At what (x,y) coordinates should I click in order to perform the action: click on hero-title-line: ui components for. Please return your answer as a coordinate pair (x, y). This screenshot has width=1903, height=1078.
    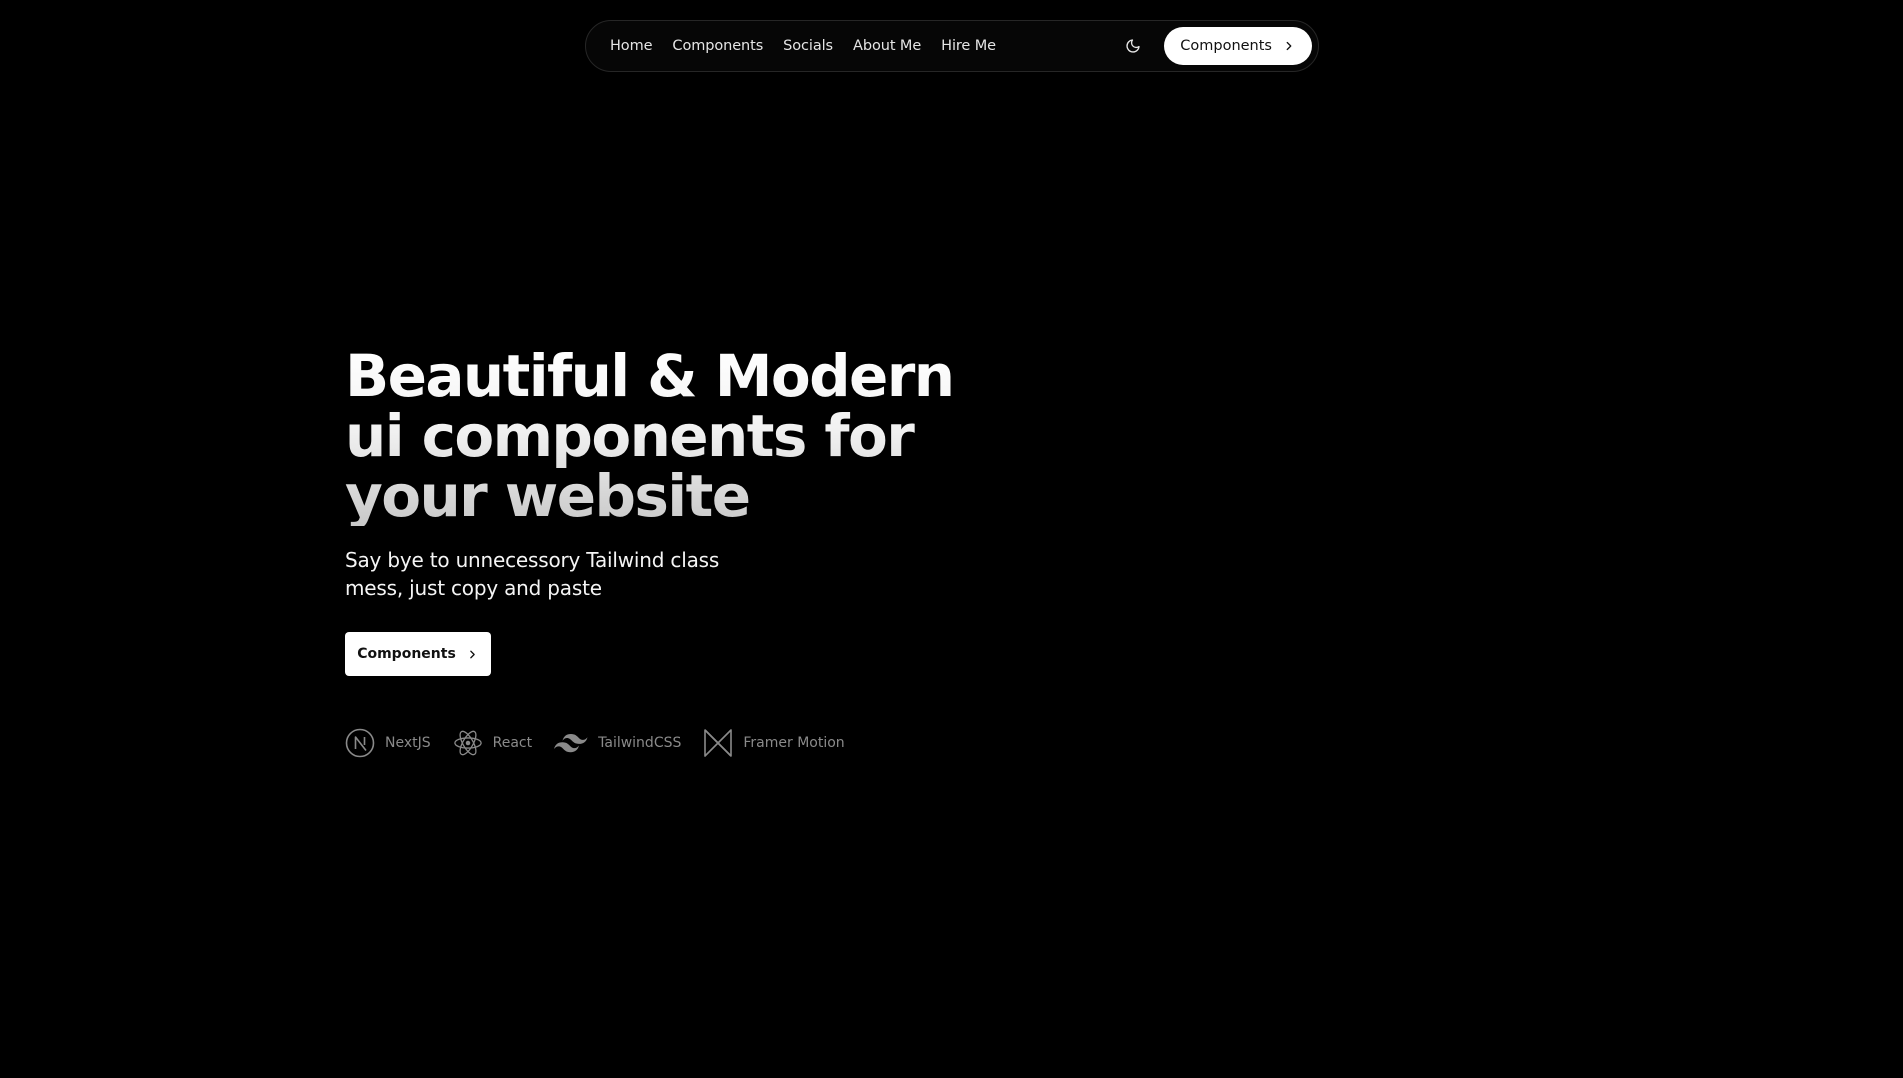
    Looking at the image, I should click on (629, 436).